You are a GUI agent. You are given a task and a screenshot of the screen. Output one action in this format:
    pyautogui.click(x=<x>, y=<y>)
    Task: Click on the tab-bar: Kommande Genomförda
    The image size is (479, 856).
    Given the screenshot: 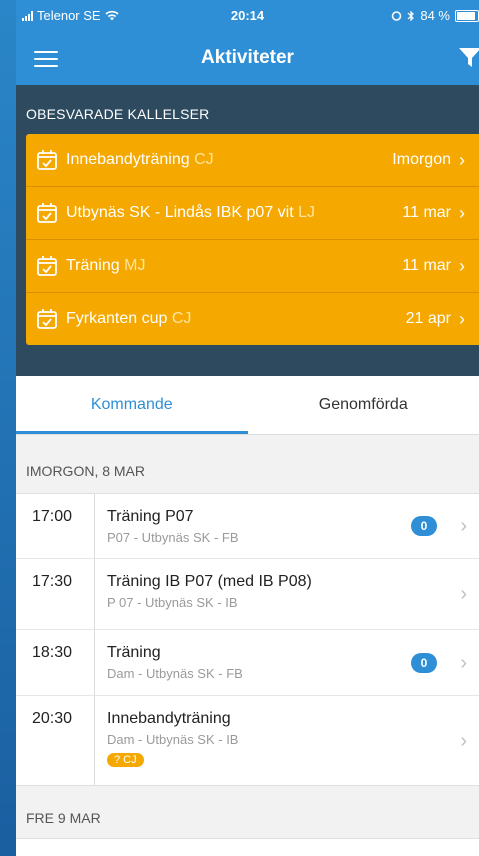 What is the action you would take?
    pyautogui.click(x=247, y=405)
    